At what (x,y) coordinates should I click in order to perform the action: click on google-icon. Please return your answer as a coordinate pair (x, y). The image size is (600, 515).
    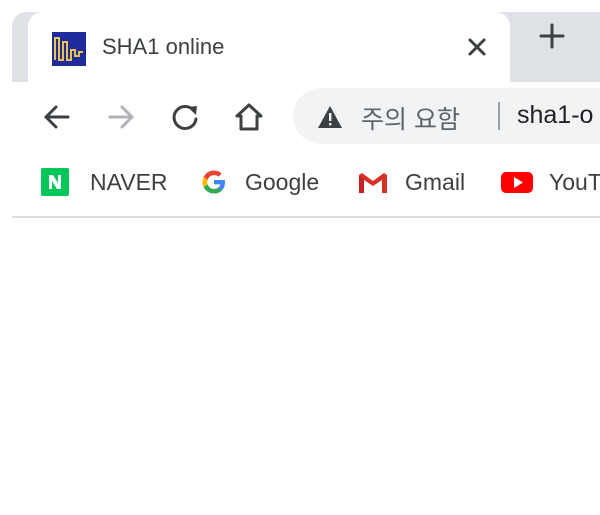
    Looking at the image, I should click on (214, 182).